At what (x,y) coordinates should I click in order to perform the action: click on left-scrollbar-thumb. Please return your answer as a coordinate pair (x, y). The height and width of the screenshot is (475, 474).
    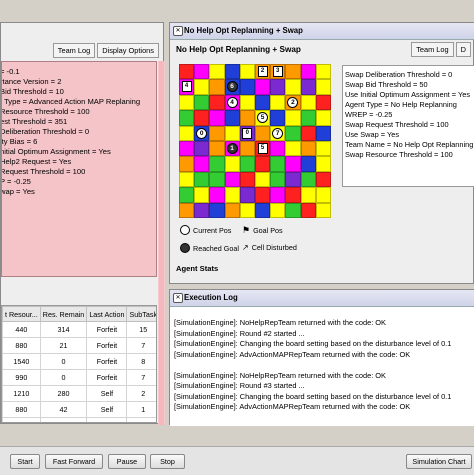
    Looking at the image, I should click on (161, 243).